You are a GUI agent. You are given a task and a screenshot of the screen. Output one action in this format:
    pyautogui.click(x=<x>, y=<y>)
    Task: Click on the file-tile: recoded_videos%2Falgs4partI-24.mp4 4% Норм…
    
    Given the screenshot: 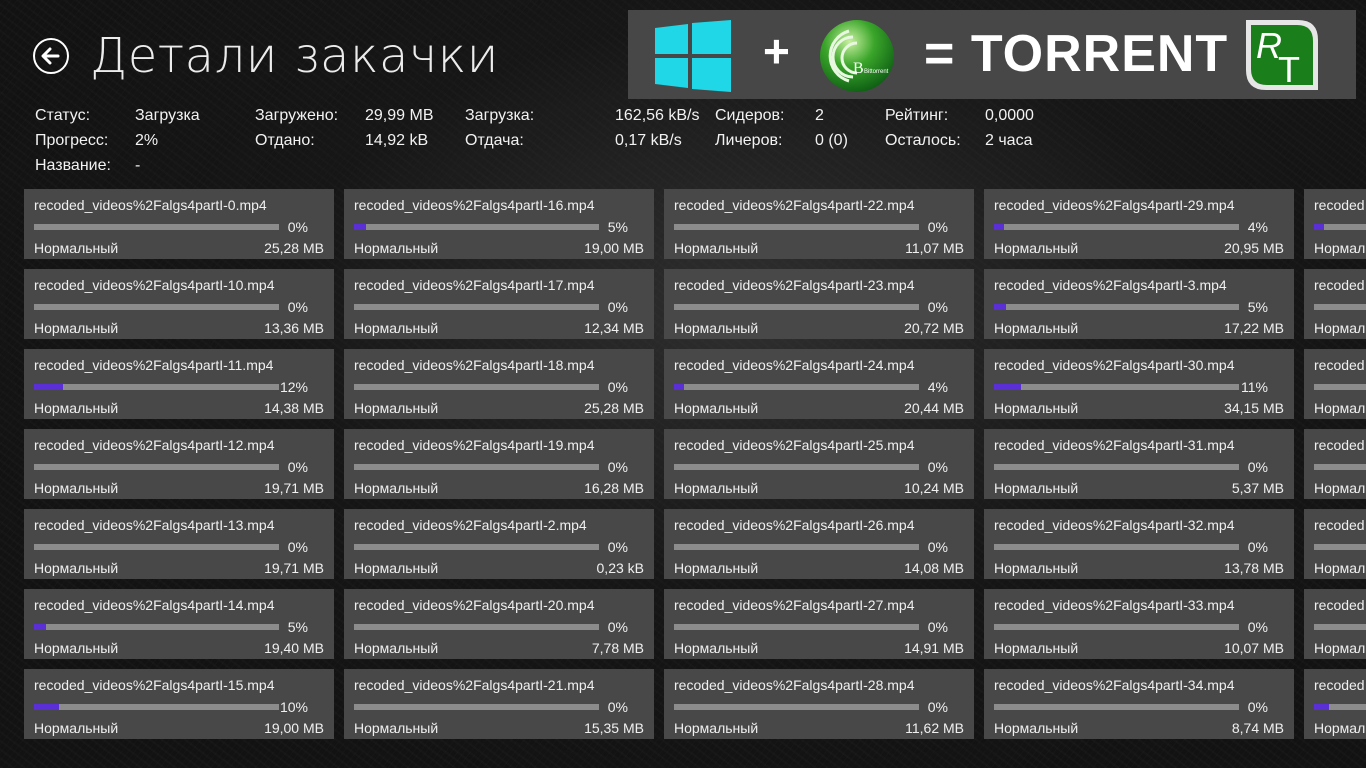 What is the action you would take?
    pyautogui.click(x=819, y=384)
    